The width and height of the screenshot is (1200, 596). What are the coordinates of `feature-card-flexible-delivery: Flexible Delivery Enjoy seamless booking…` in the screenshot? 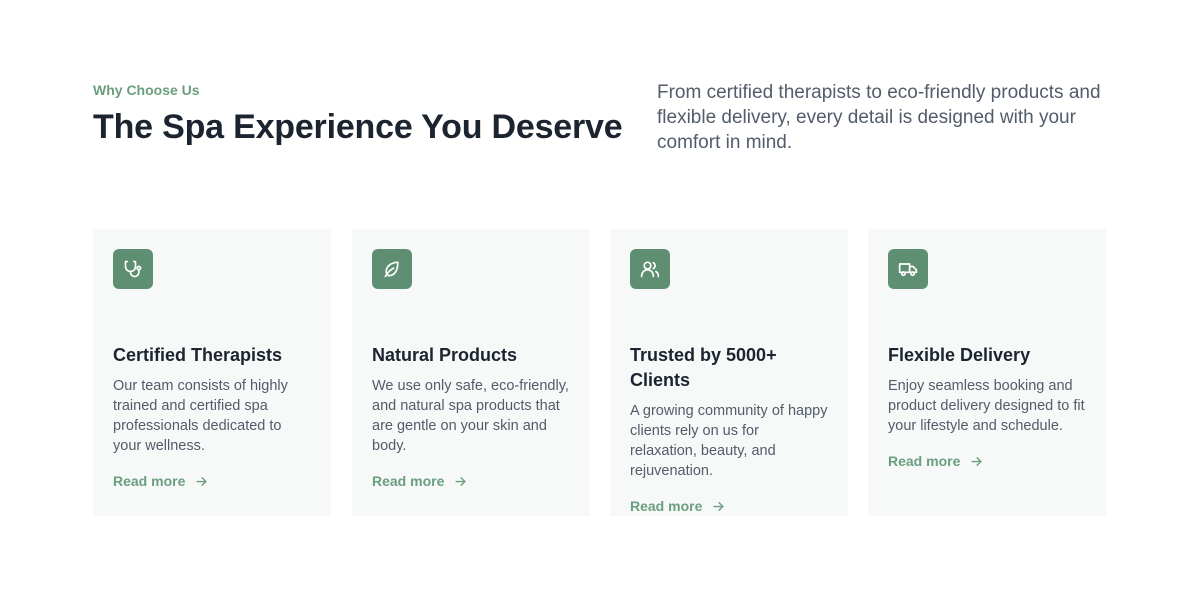 It's located at (987, 372).